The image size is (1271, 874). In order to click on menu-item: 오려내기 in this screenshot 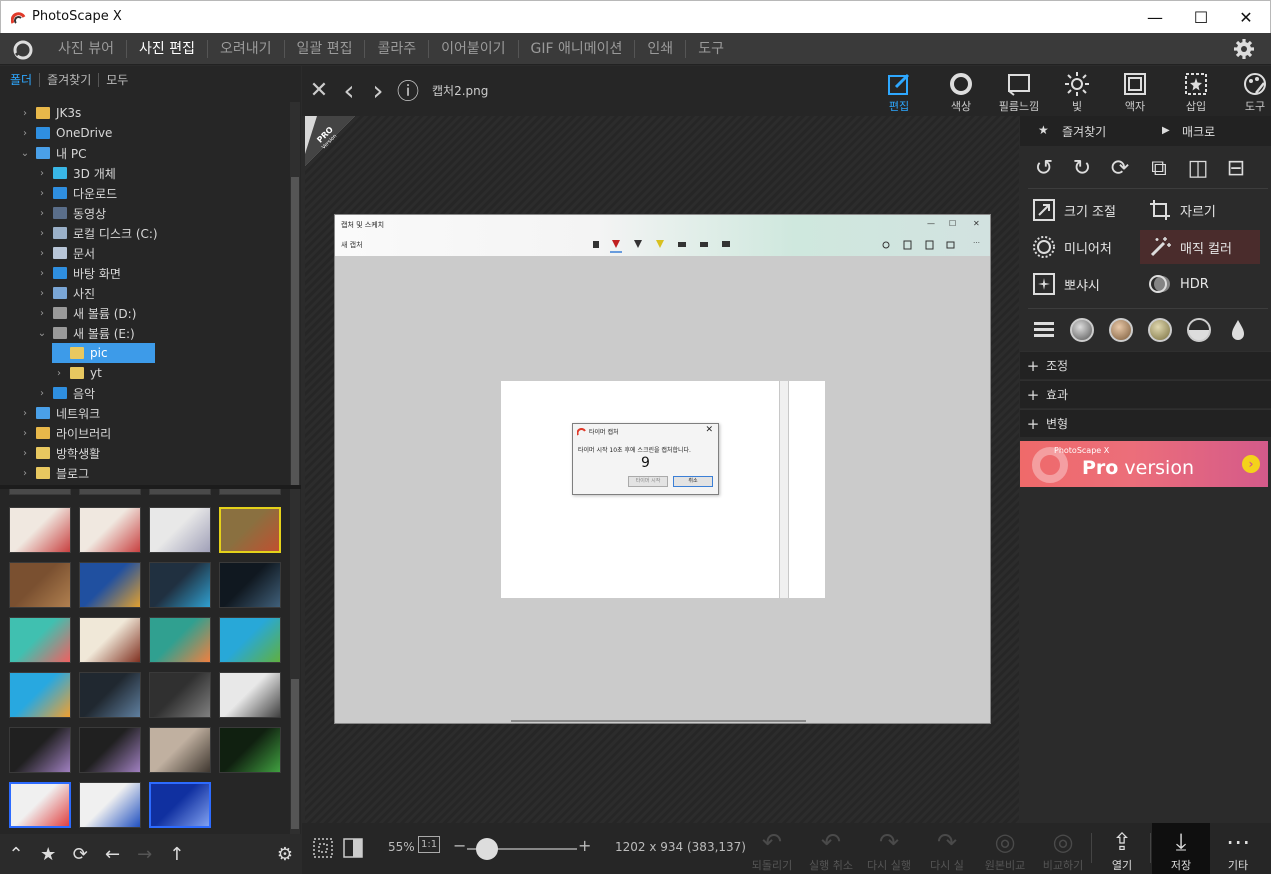, I will do `click(245, 49)`.